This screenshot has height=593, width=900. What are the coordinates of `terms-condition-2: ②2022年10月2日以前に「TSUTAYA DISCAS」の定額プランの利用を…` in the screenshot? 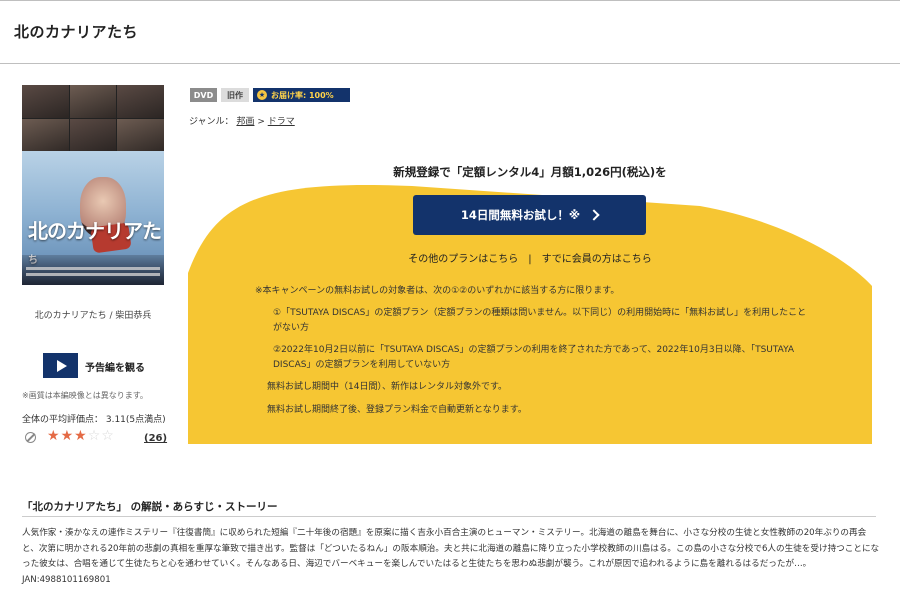 It's located at (534, 357).